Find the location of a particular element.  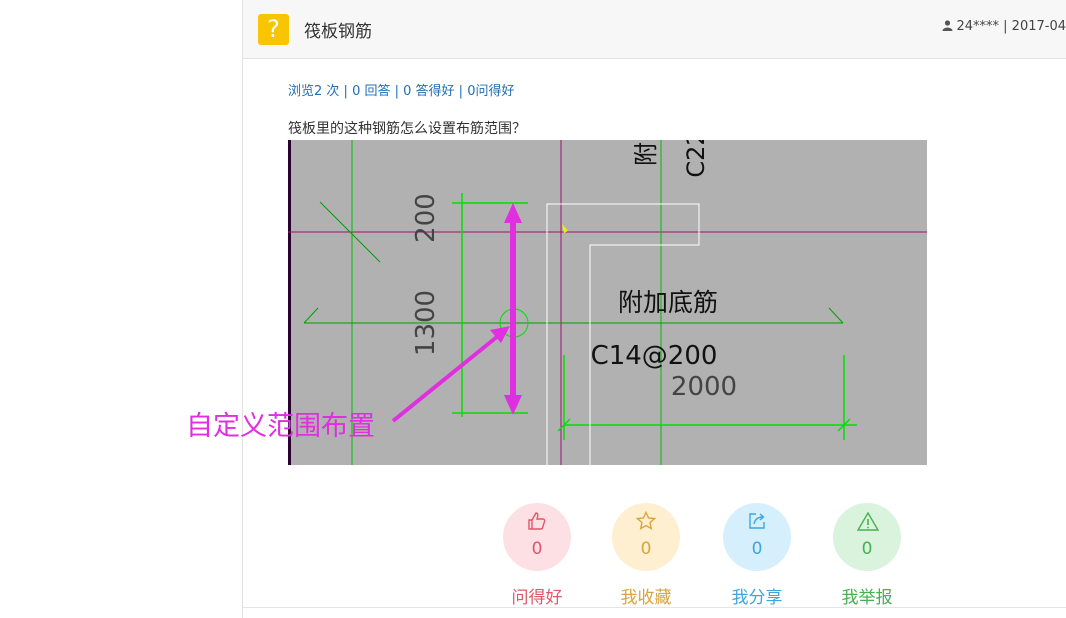

star-icon is located at coordinates (646, 521).